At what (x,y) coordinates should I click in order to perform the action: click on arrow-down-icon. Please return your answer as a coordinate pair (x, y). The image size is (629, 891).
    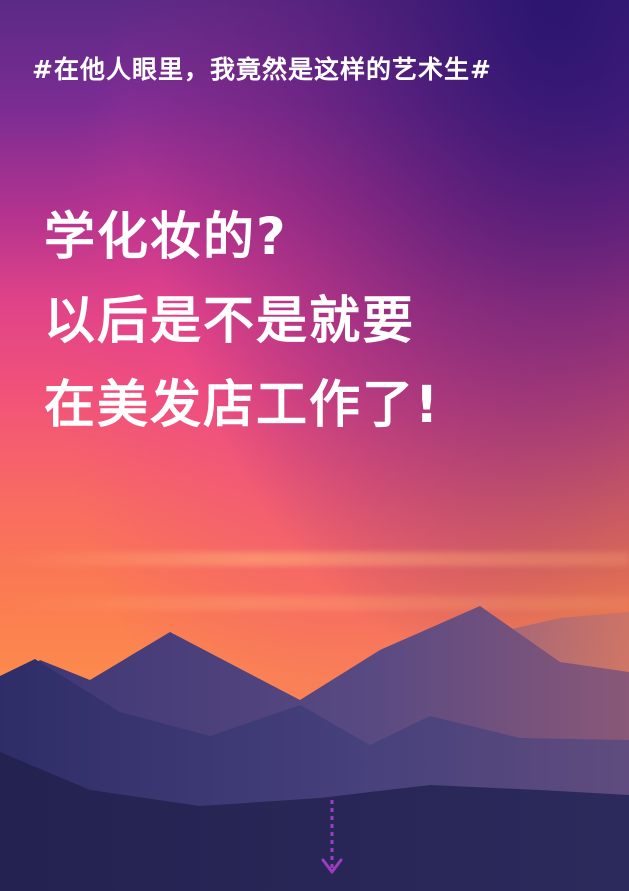
    Looking at the image, I should click on (332, 837).